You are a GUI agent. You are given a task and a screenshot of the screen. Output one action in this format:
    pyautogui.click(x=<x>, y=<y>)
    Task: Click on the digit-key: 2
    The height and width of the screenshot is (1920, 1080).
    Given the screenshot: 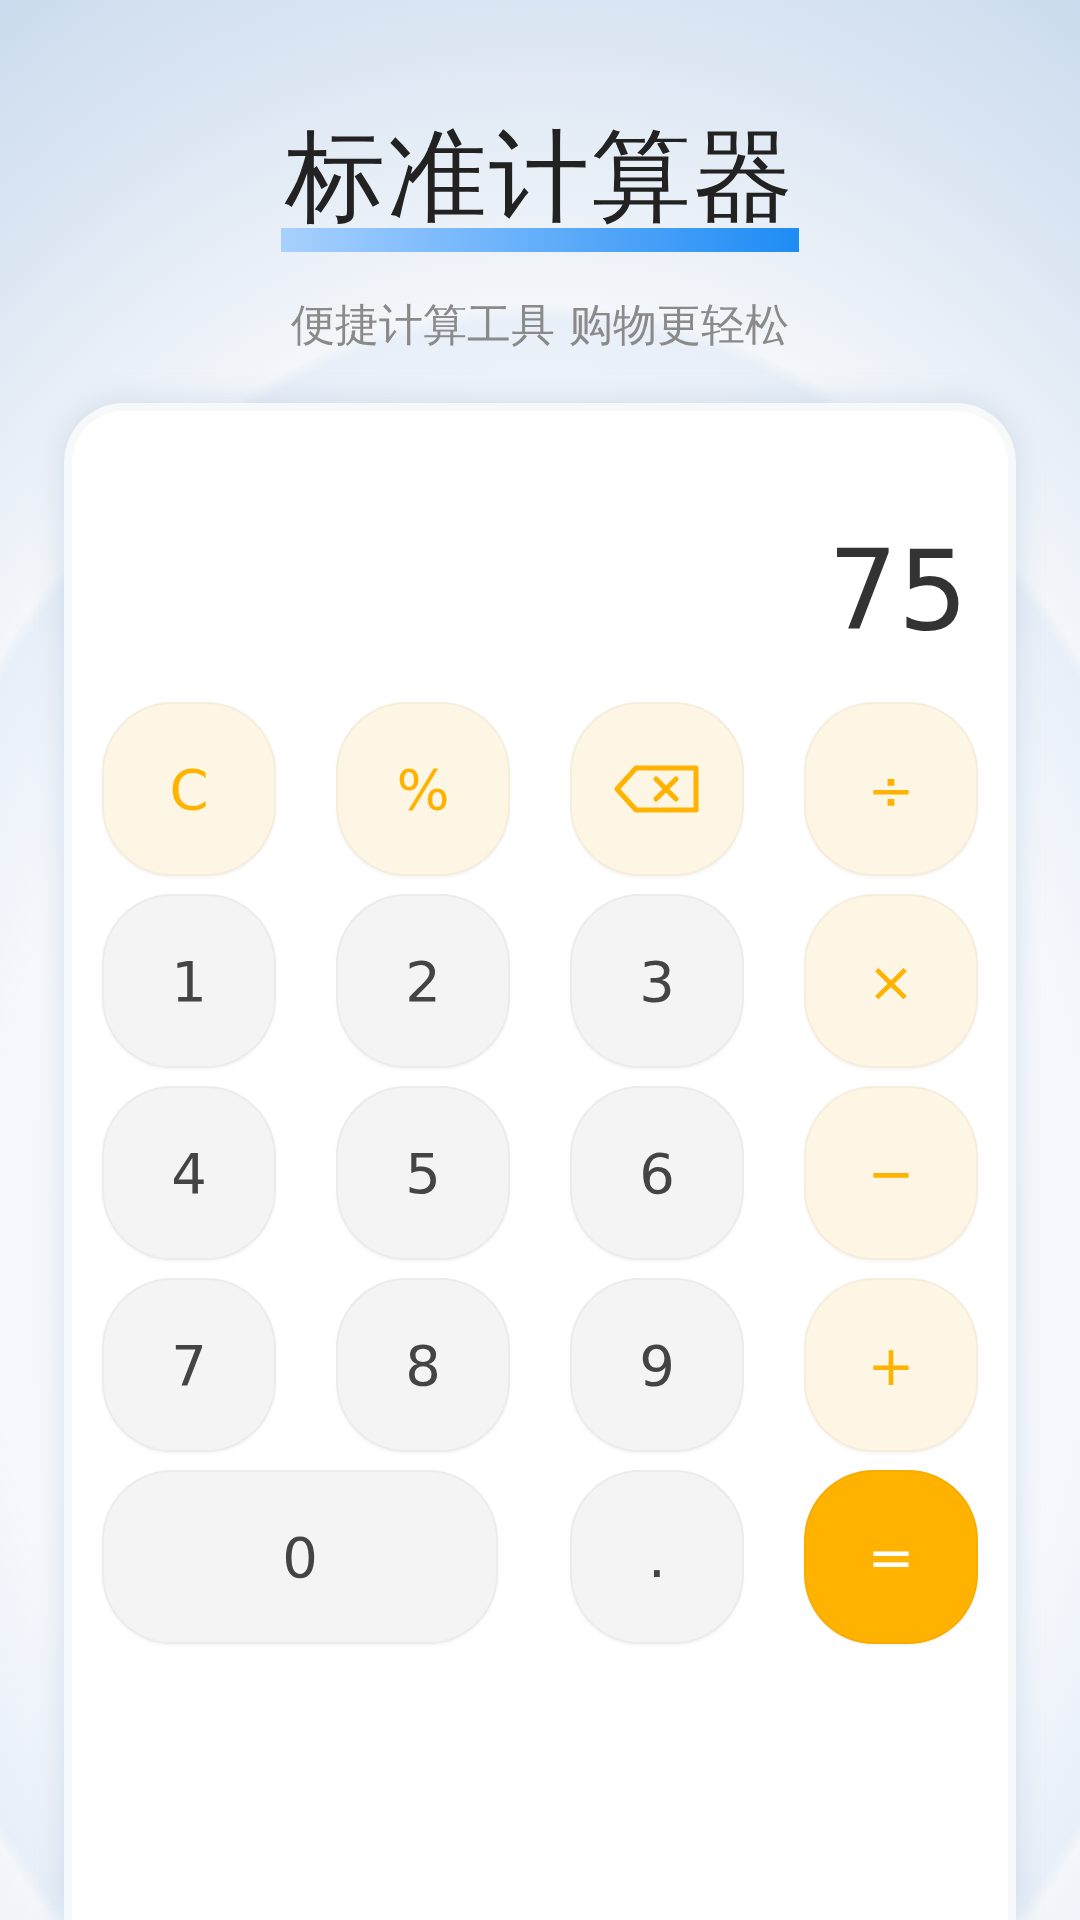 What is the action you would take?
    pyautogui.click(x=423, y=981)
    